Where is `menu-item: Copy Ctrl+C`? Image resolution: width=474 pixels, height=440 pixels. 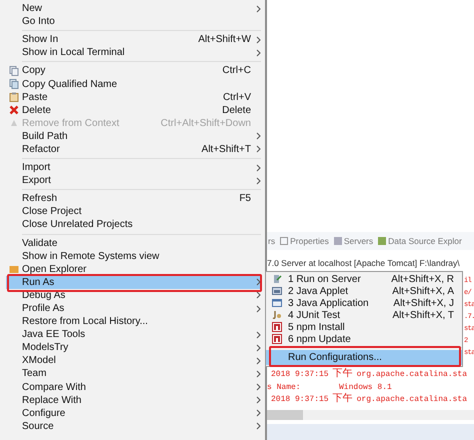 menu-item: Copy Ctrl+C is located at coordinates (133, 71).